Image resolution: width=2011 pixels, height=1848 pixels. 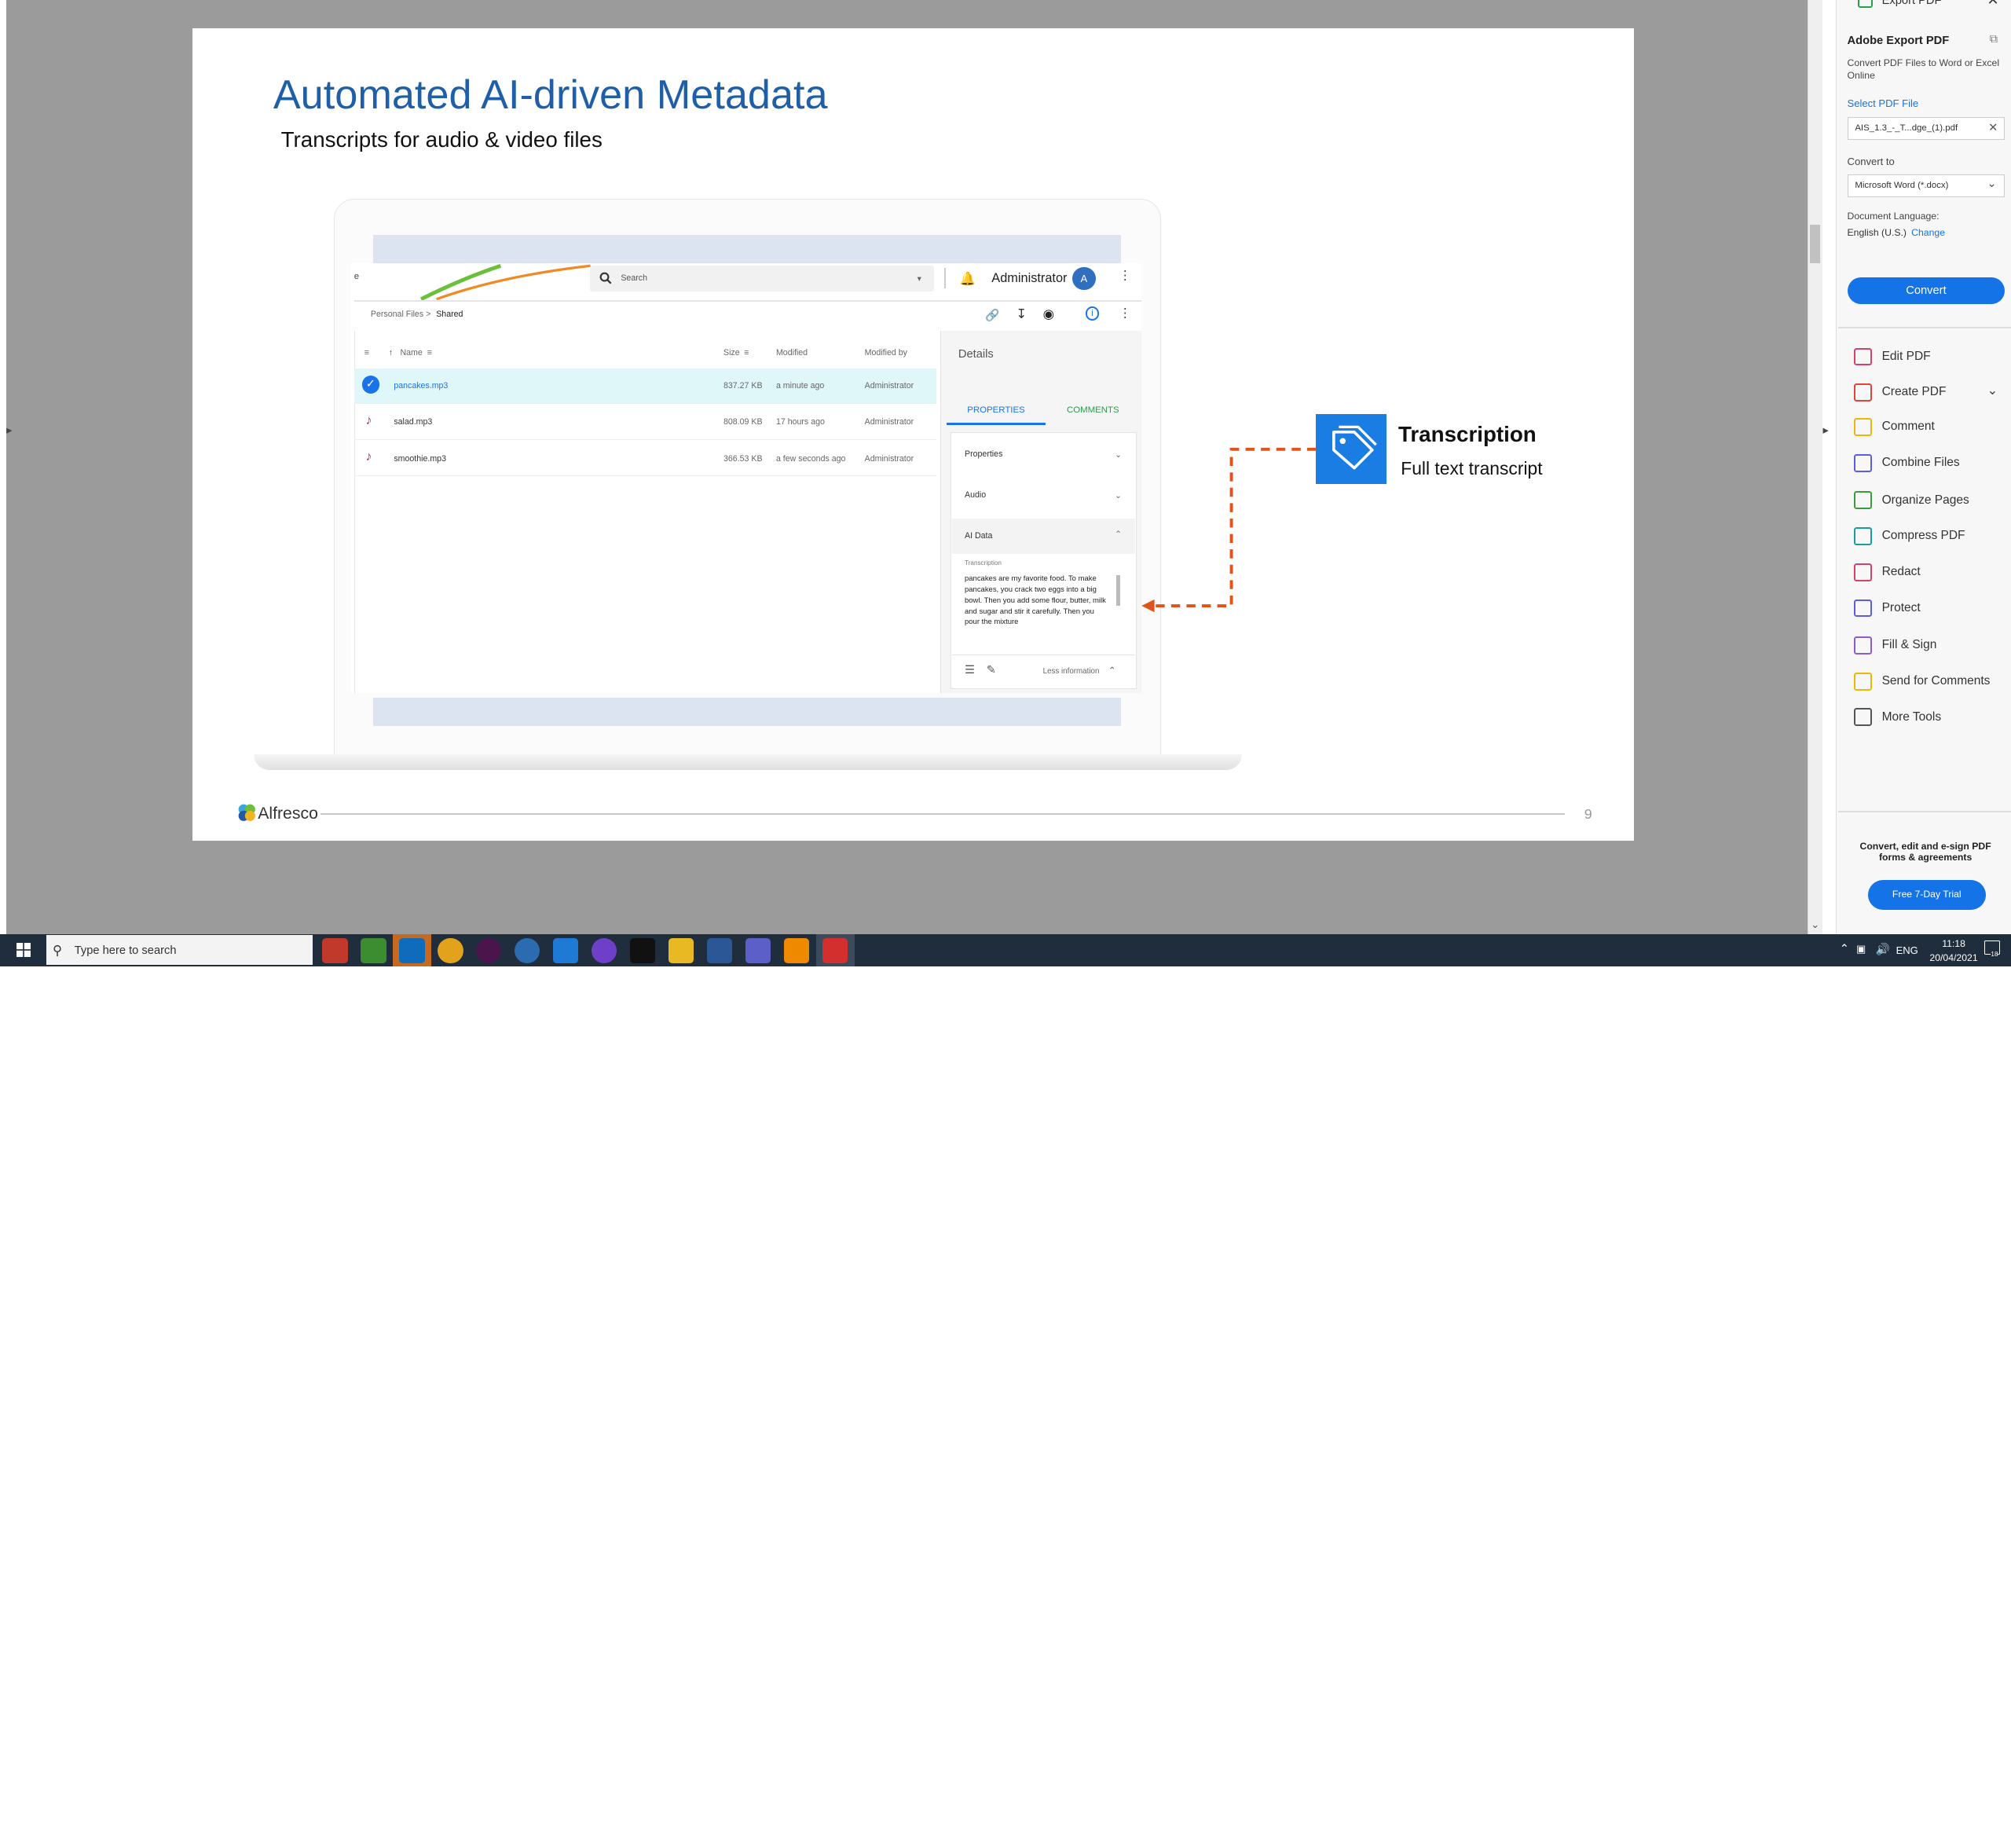 What do you see at coordinates (1883, 103) in the screenshot?
I see `select-pdf-file-label: Select PDF File` at bounding box center [1883, 103].